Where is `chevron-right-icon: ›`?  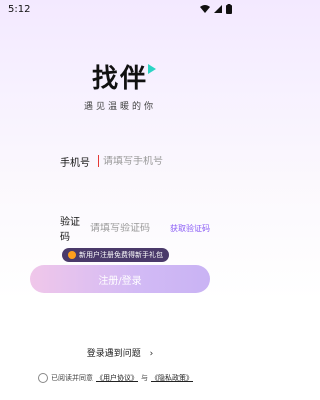
chevron-right-icon: › is located at coordinates (151, 354).